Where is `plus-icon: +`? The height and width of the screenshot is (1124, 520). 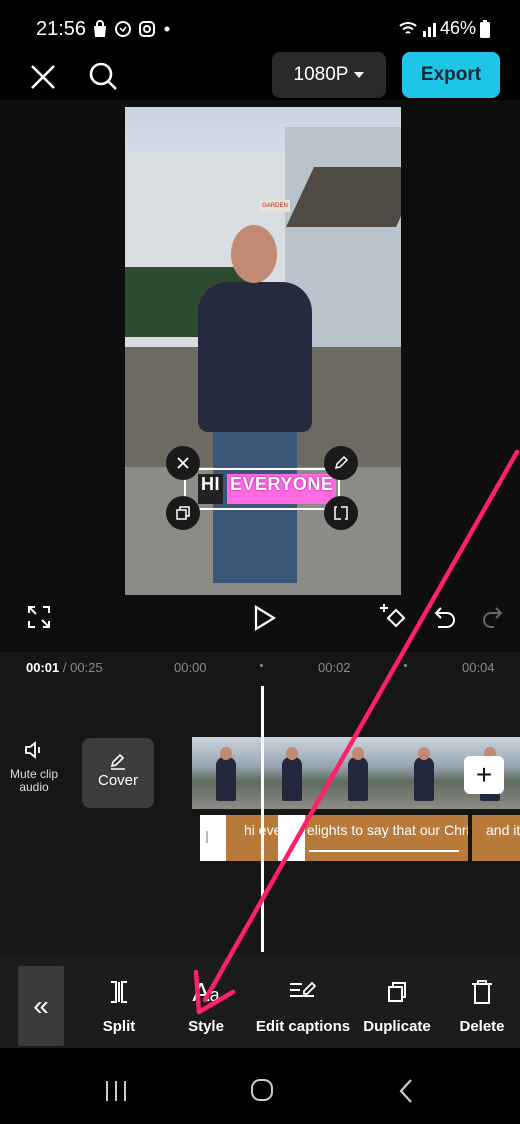
plus-icon: + is located at coordinates (484, 774).